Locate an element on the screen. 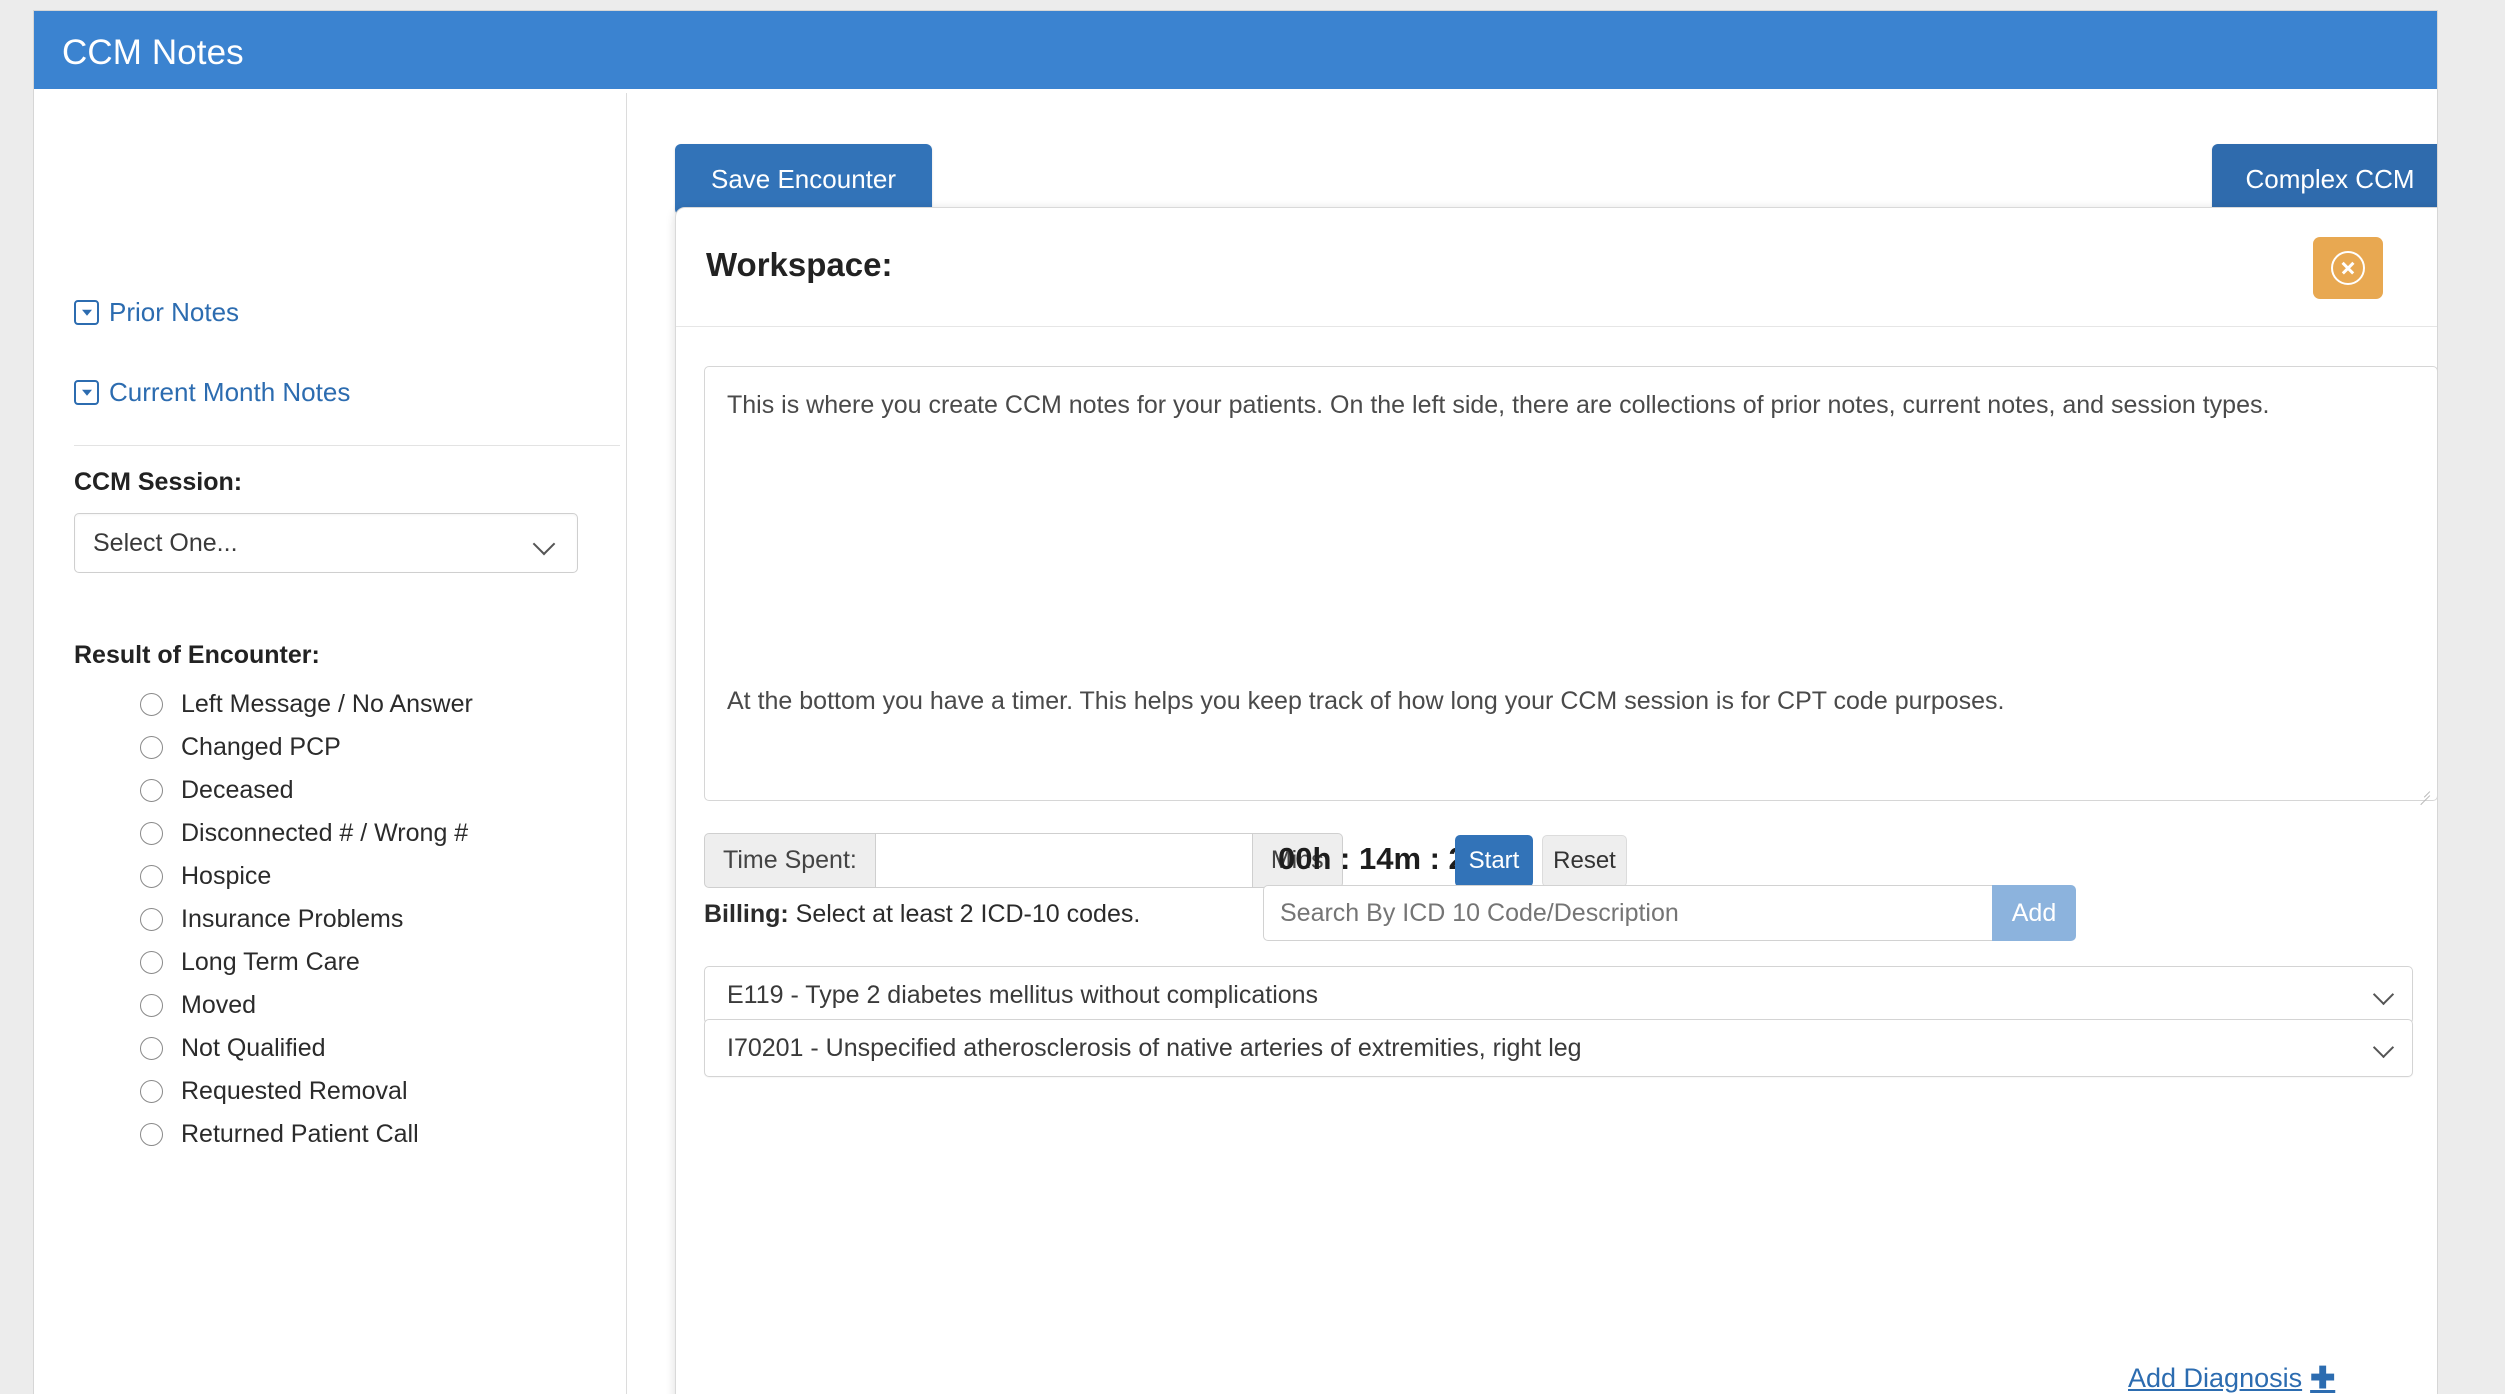  radio-option: Returned Patient Call is located at coordinates (306, 1134).